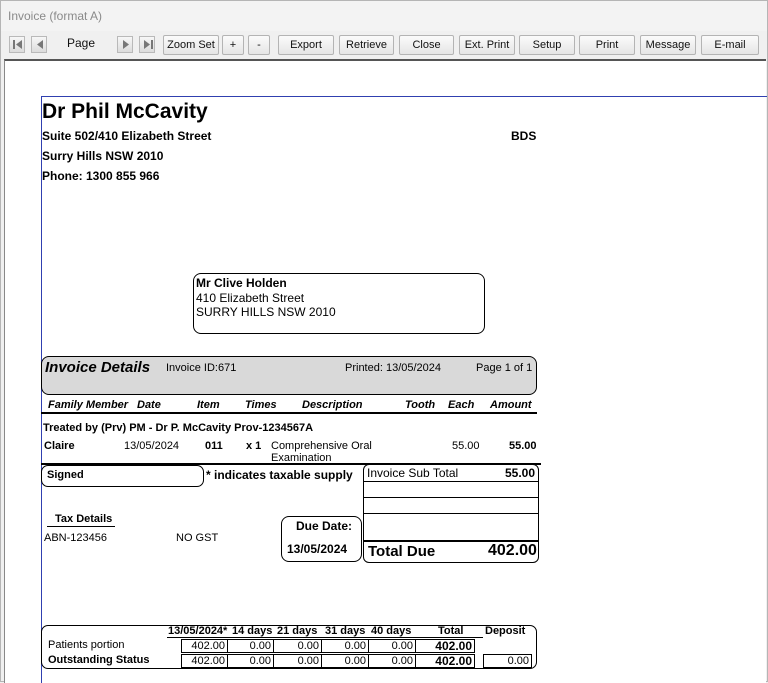  I want to click on next-page-icon, so click(126, 44).